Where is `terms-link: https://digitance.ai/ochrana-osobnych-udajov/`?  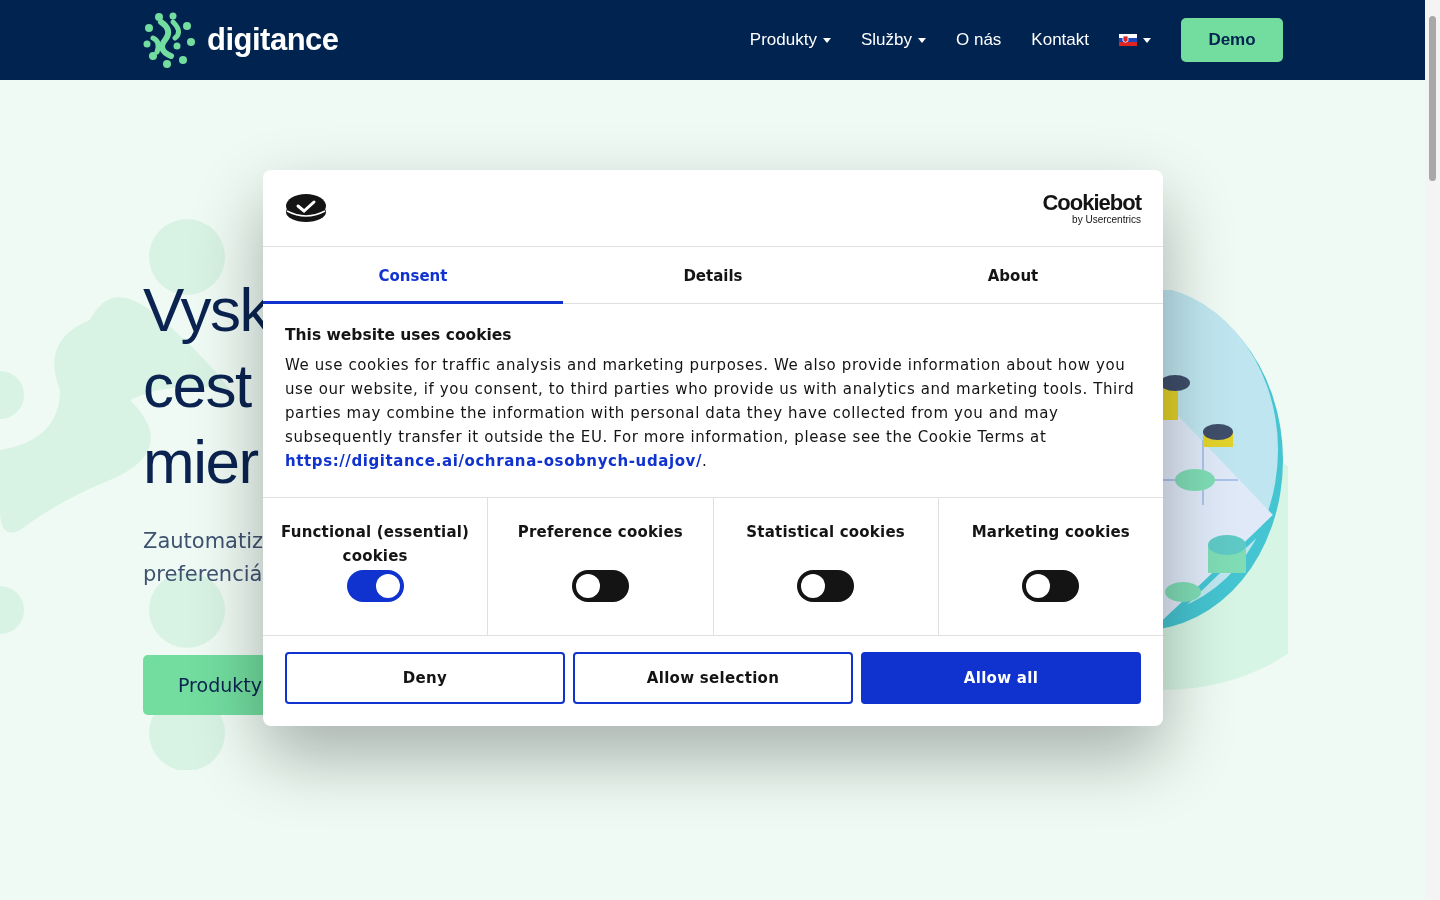 terms-link: https://digitance.ai/ochrana-osobnych-udajov/ is located at coordinates (494, 461).